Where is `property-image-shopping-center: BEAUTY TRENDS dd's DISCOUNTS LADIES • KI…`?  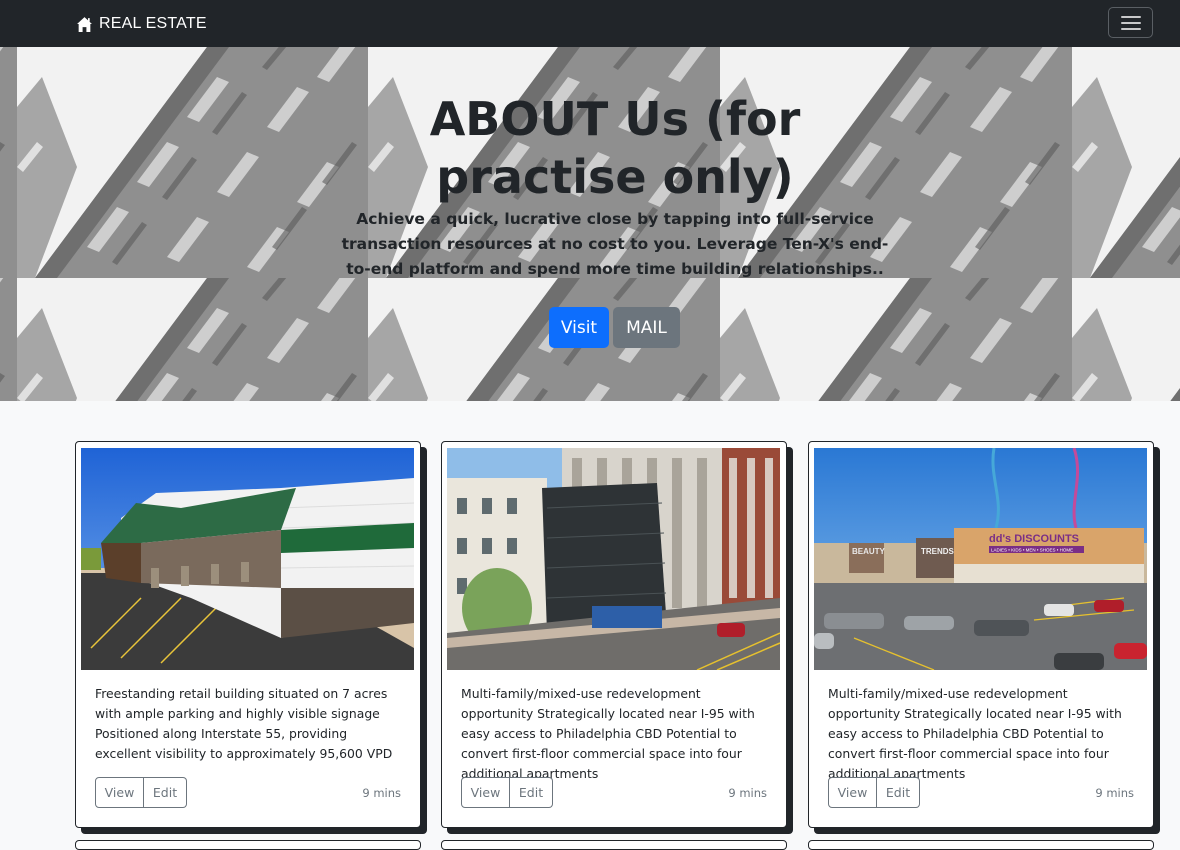 property-image-shopping-center: BEAUTY TRENDS dd's DISCOUNTS LADIES • KI… is located at coordinates (980, 559).